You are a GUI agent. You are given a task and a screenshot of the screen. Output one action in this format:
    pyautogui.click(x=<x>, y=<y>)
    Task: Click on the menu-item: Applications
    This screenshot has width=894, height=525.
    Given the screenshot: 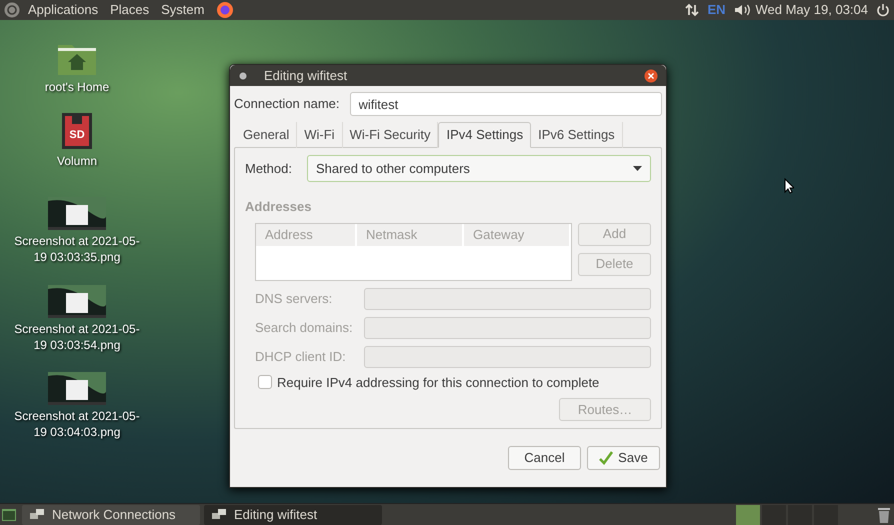 What is the action you would take?
    pyautogui.click(x=63, y=10)
    